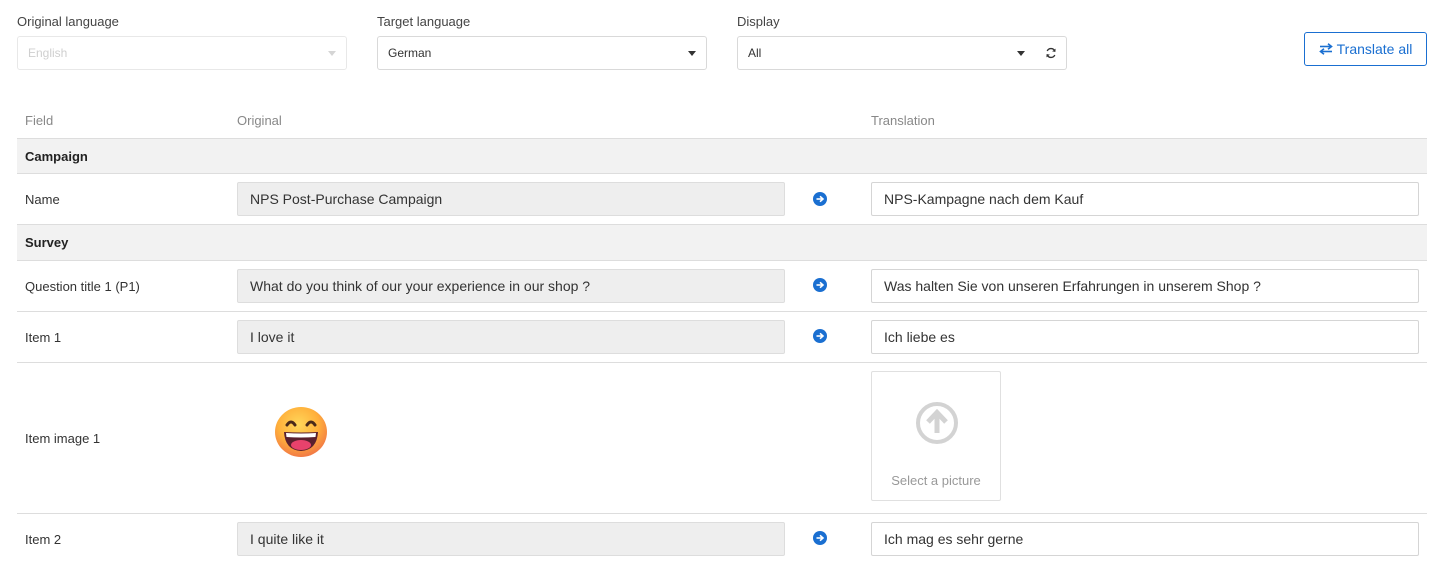 Image resolution: width=1438 pixels, height=563 pixels. I want to click on translate-all-button: Translate all, so click(1365, 49).